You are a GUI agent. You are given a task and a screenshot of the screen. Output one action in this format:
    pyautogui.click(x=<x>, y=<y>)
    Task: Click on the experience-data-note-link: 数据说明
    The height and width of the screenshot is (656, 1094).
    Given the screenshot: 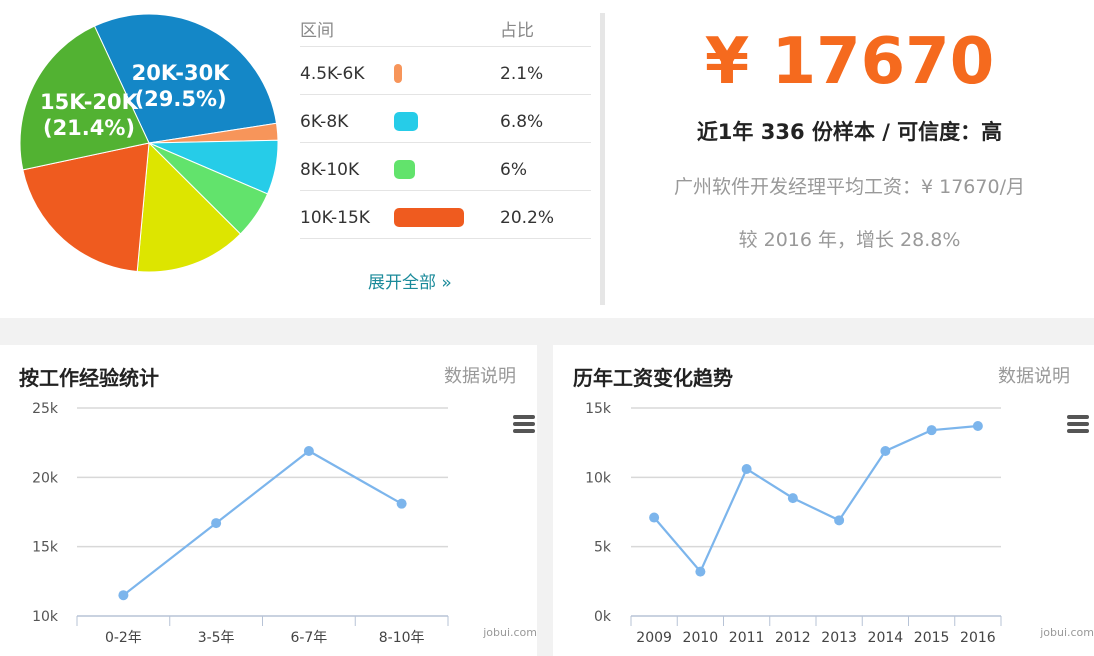 What is the action you would take?
    pyautogui.click(x=480, y=375)
    